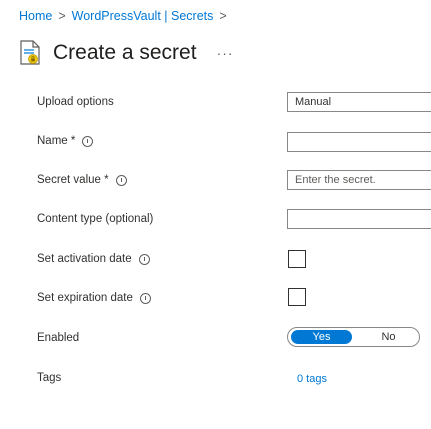 The height and width of the screenshot is (429, 431). I want to click on activation-date-label: Set activation date, so click(93, 259).